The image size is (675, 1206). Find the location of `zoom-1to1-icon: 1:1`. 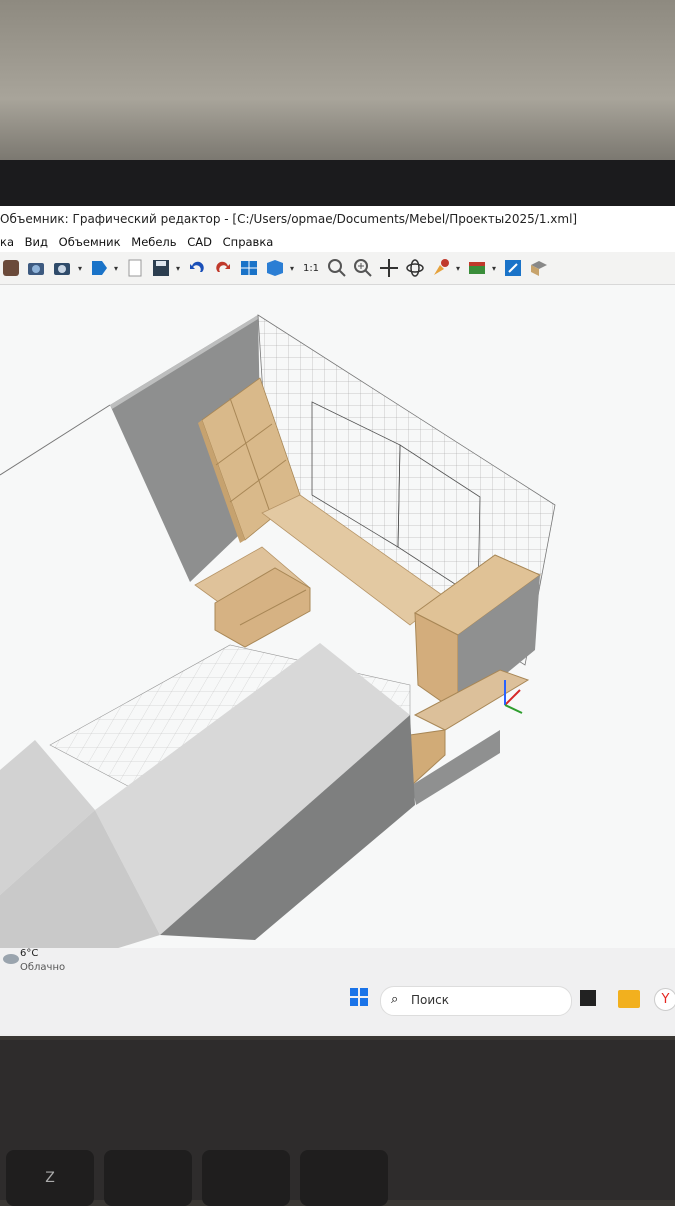

zoom-1to1-icon: 1:1 is located at coordinates (311, 268).